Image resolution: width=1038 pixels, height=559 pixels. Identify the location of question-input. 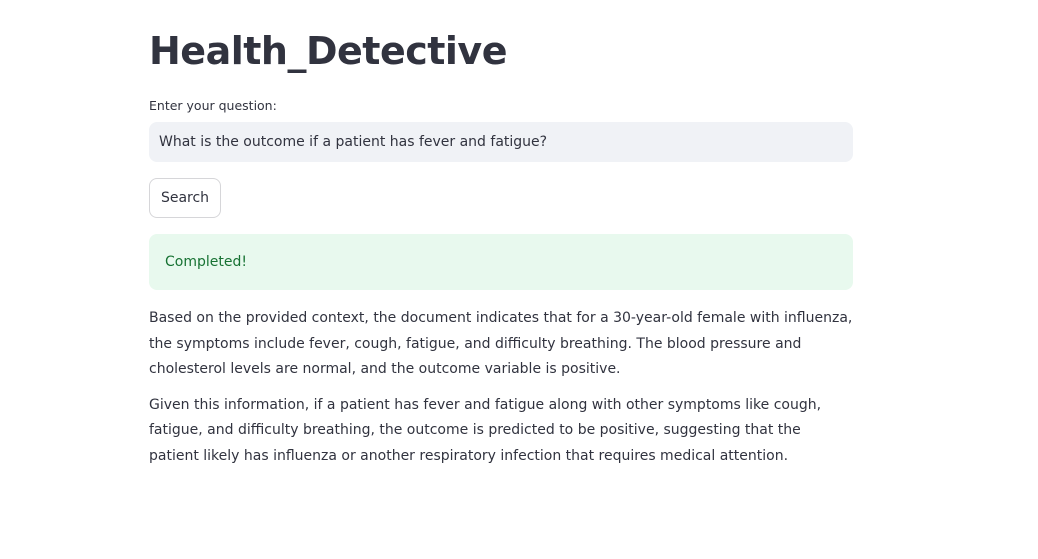
(501, 142).